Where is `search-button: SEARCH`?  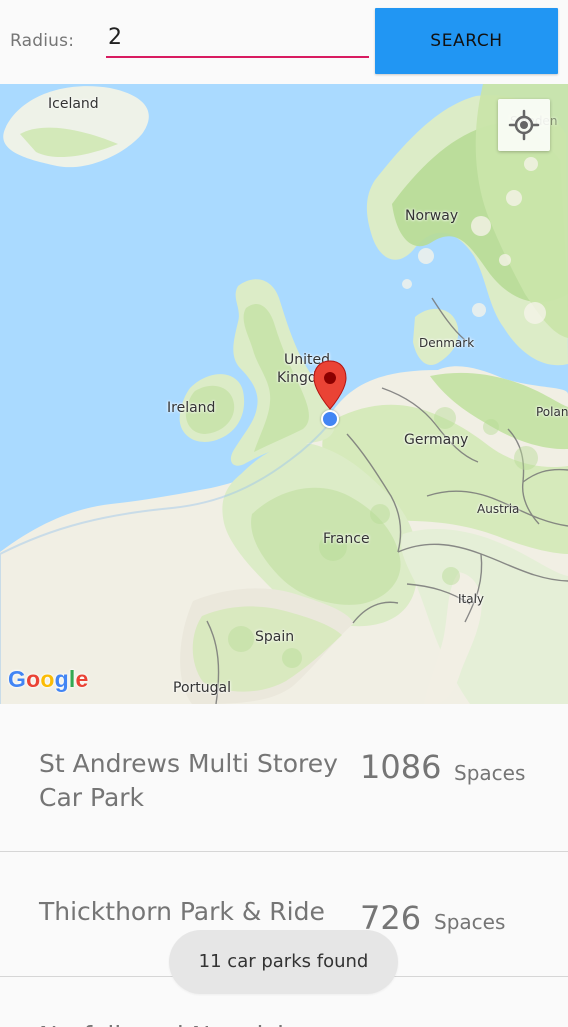 search-button: SEARCH is located at coordinates (466, 41).